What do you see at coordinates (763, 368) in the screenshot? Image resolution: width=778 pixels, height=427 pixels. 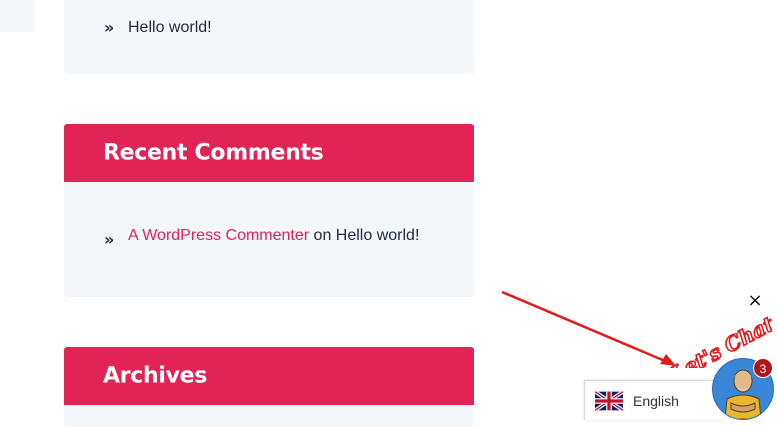 I see `unread-badge: 3` at bounding box center [763, 368].